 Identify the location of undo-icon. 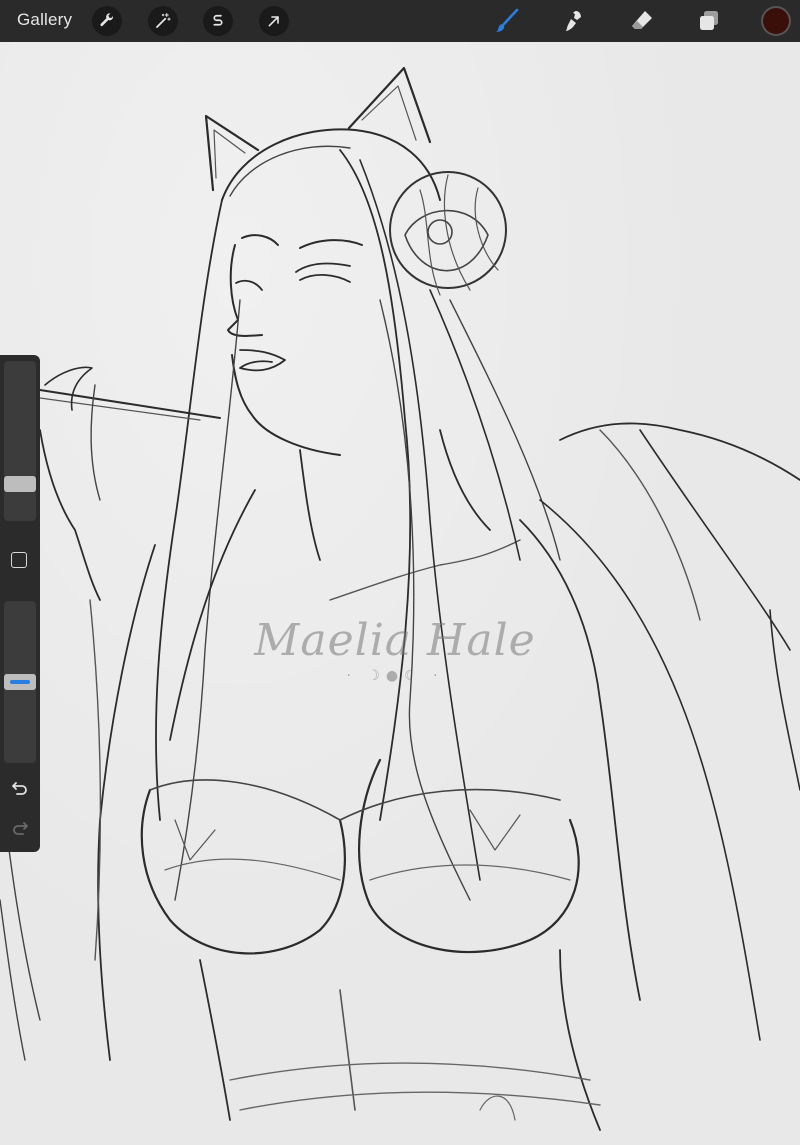
(19, 788).